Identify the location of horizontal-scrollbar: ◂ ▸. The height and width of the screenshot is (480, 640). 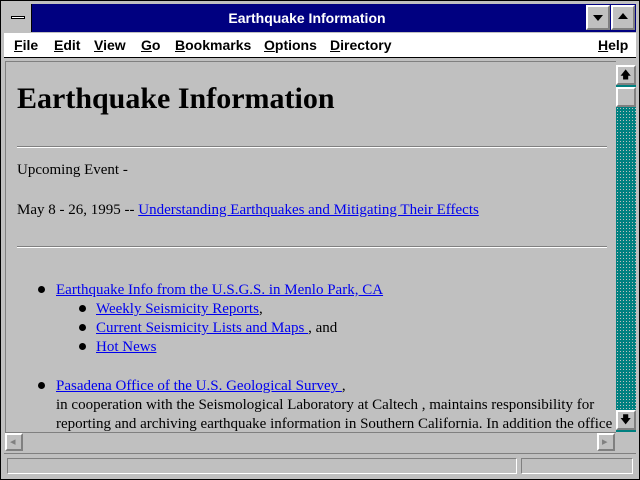
(310, 441).